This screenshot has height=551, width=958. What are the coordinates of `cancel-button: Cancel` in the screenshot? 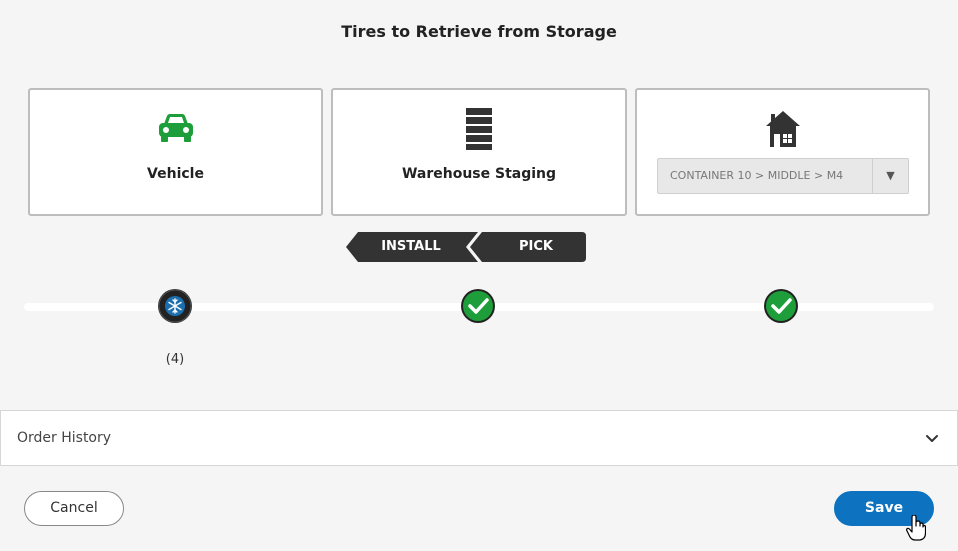 It's located at (74, 508).